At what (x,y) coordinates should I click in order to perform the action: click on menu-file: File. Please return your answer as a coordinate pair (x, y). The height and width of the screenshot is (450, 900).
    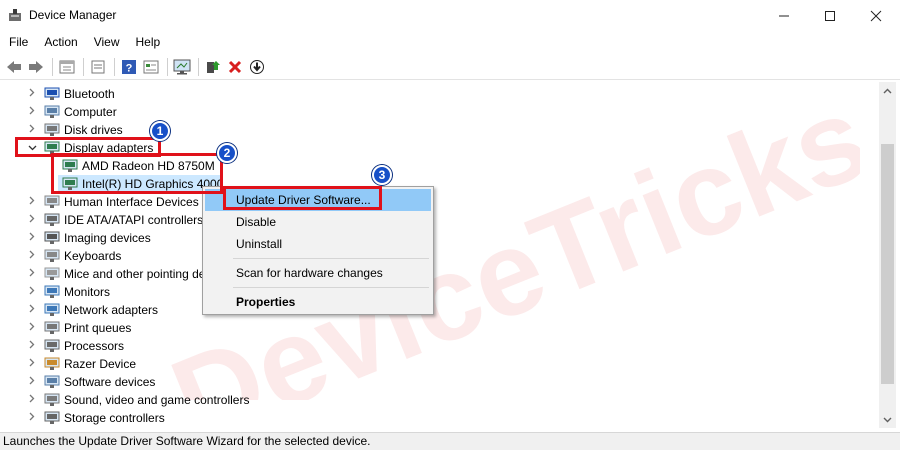
    Looking at the image, I should click on (17, 42).